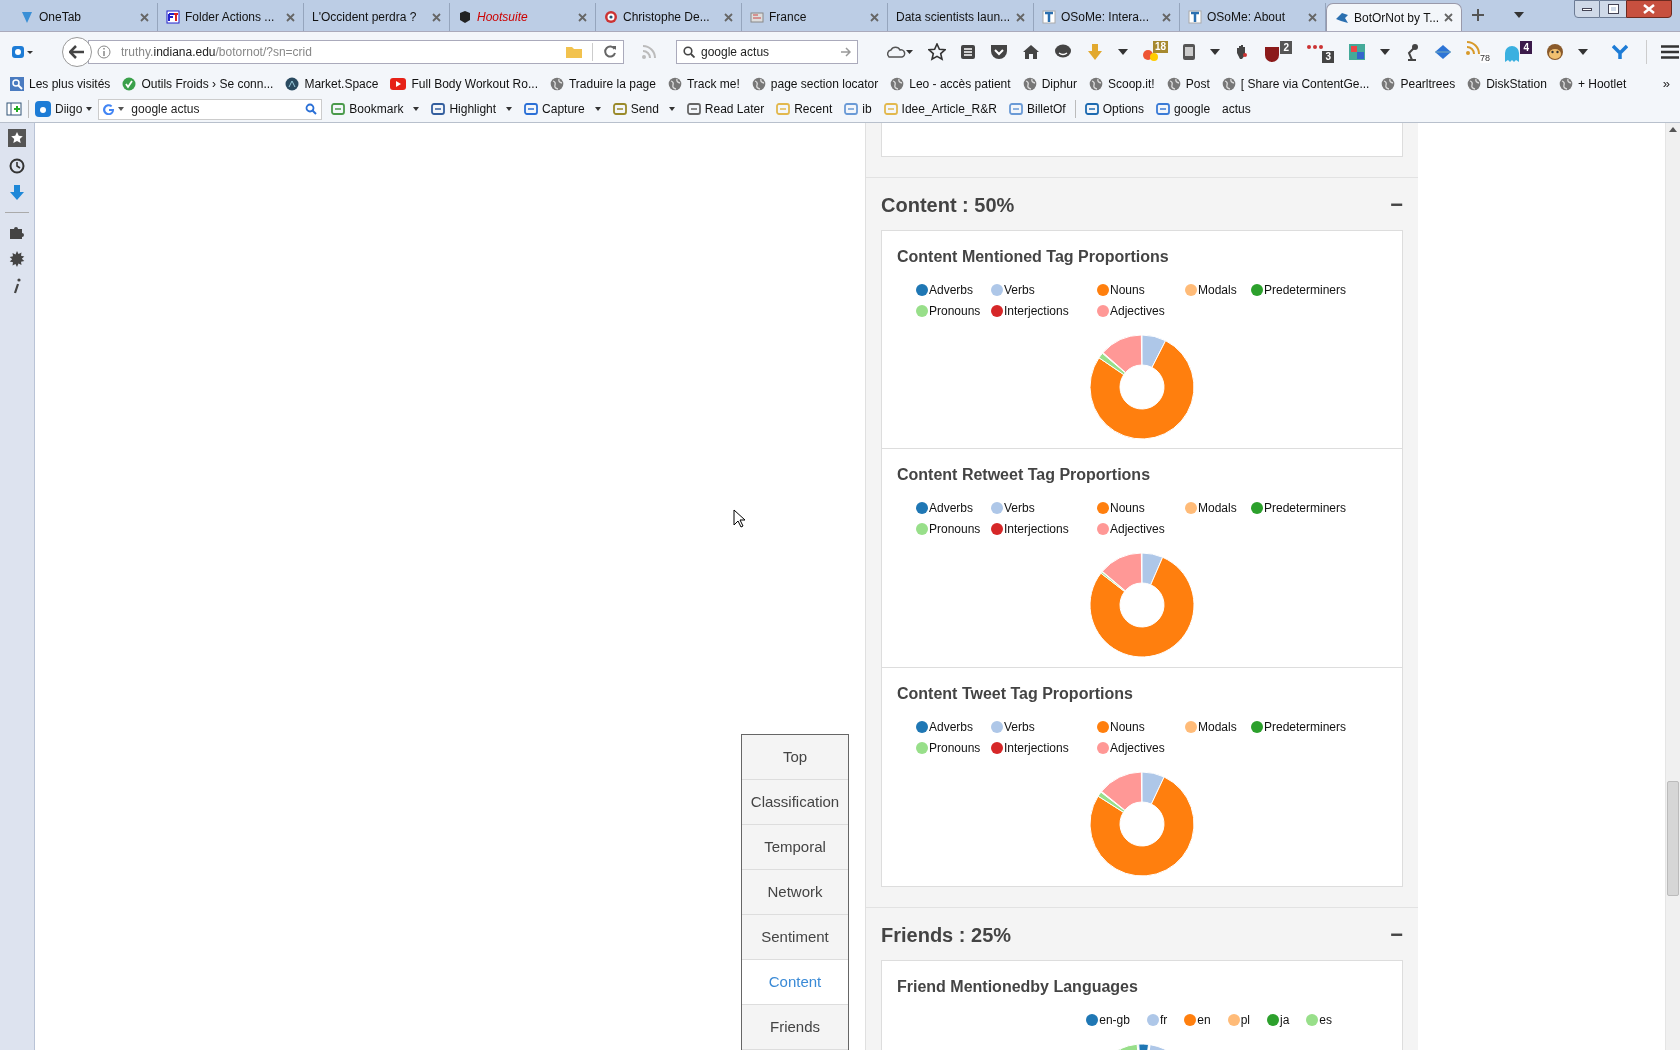 This screenshot has width=1680, height=1050. I want to click on bookmarks-overflow-button: », so click(1666, 83).